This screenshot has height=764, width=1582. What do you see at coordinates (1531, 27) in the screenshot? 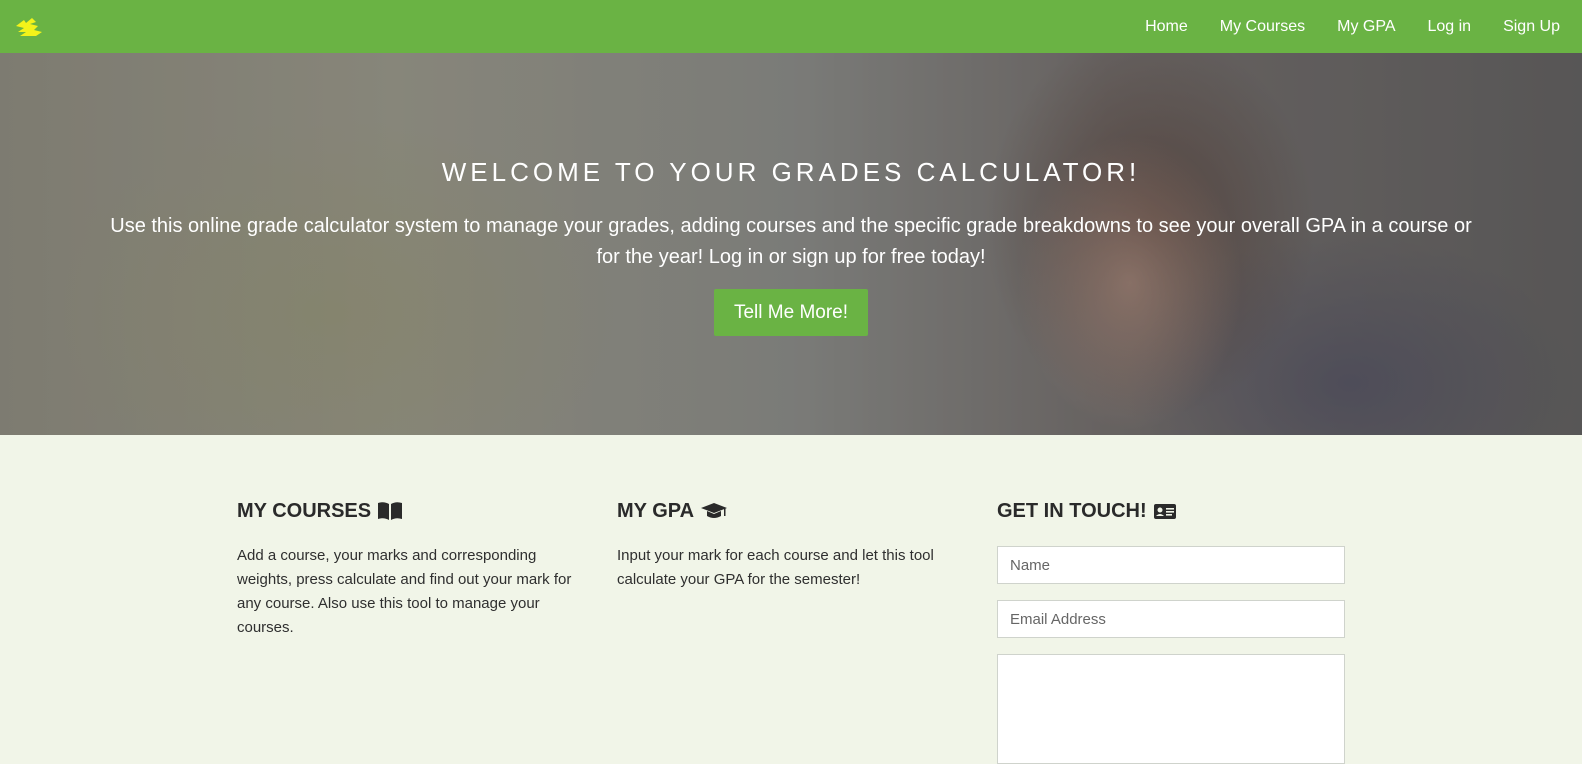
I see `nav-link-sign-up: Sign Up` at bounding box center [1531, 27].